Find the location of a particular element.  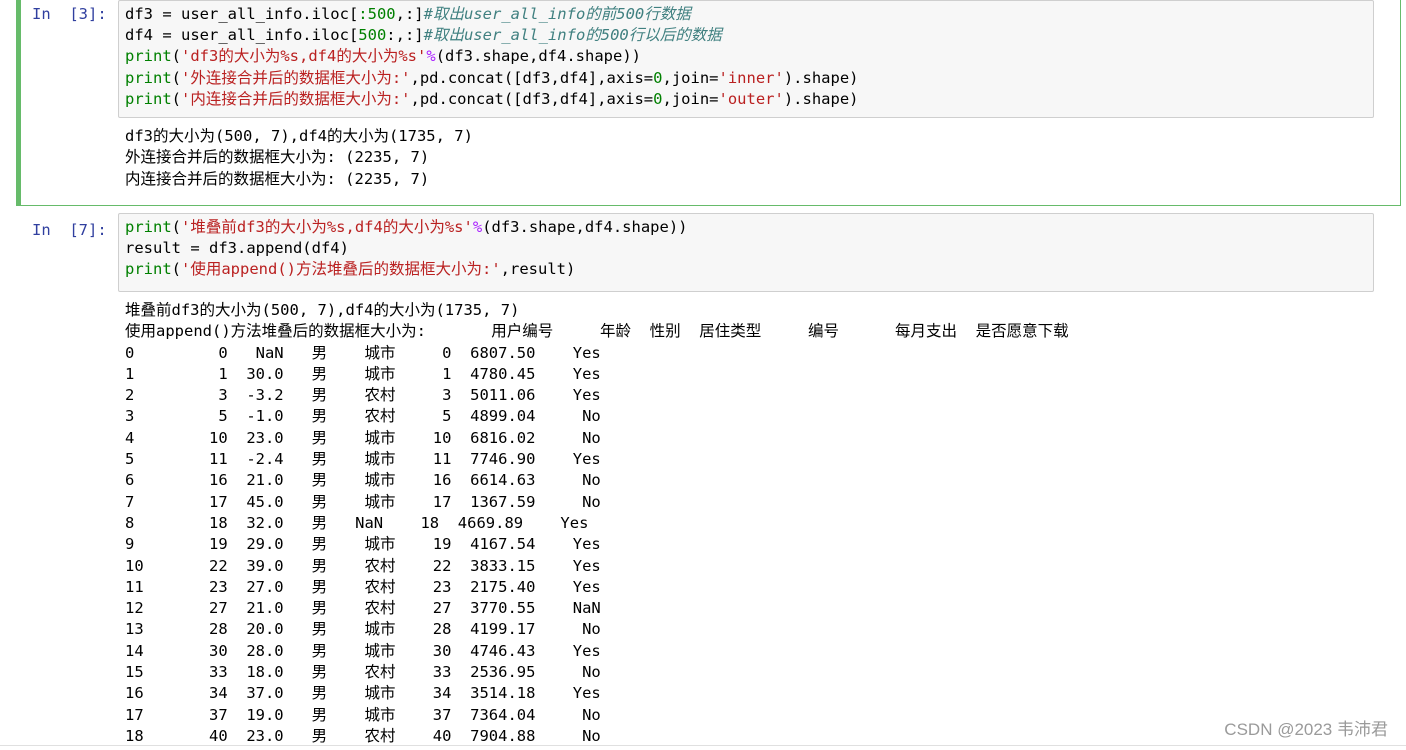

bottom-divider is located at coordinates (703, 745).